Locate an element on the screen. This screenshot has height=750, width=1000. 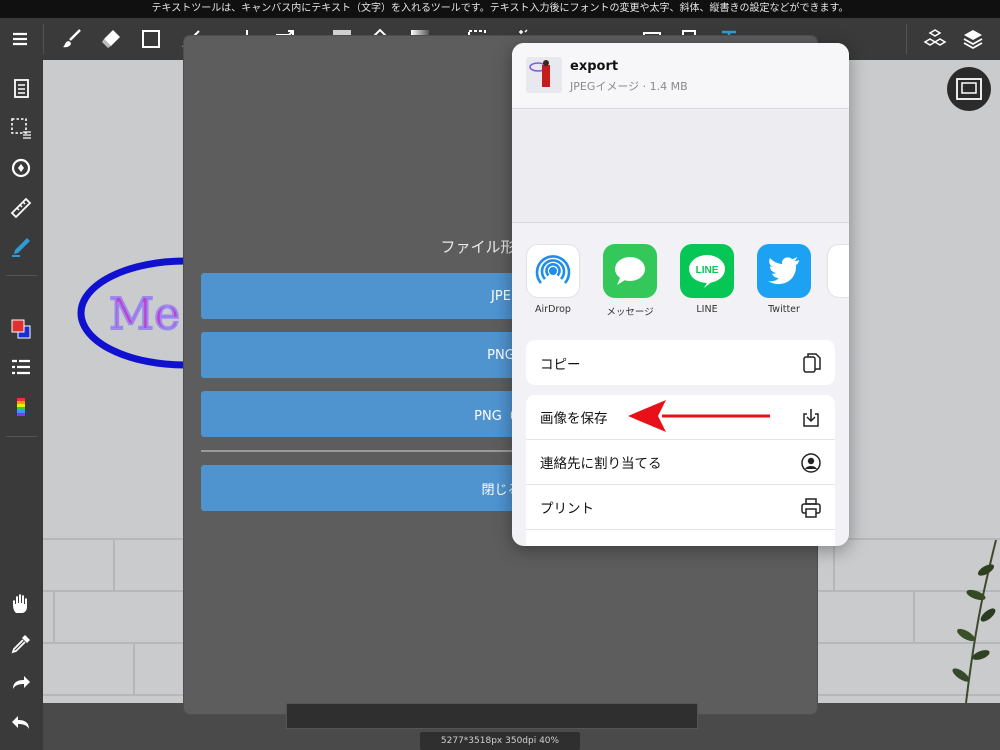
color-swatch-icon is located at coordinates (21, 329).